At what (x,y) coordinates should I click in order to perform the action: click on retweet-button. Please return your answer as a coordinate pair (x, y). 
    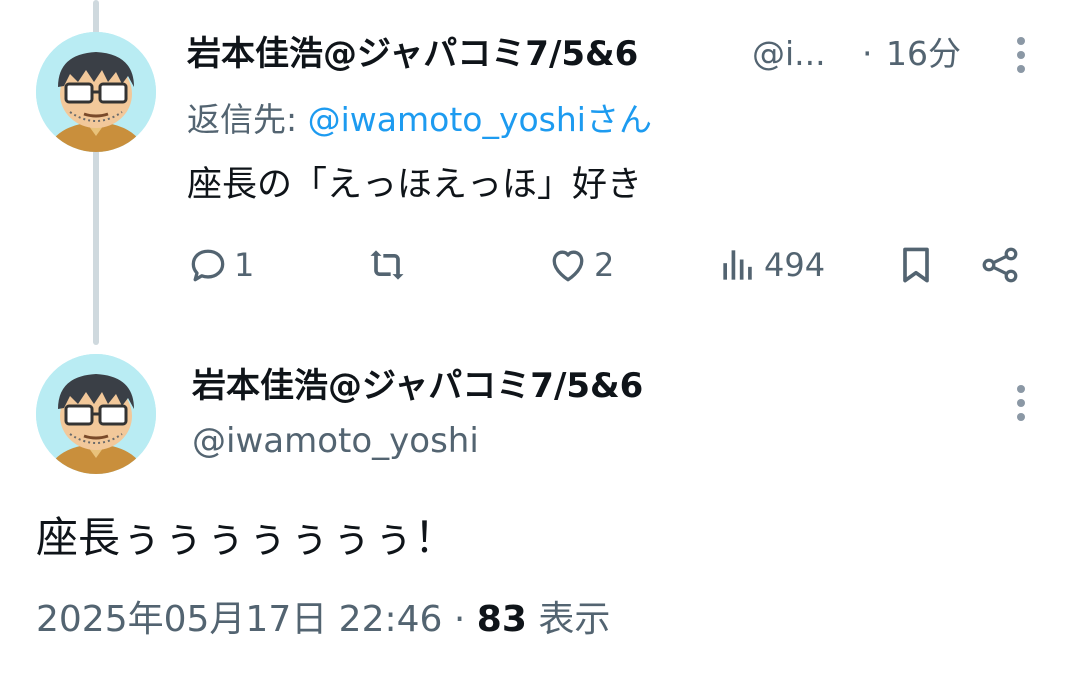
    Looking at the image, I should click on (389, 265).